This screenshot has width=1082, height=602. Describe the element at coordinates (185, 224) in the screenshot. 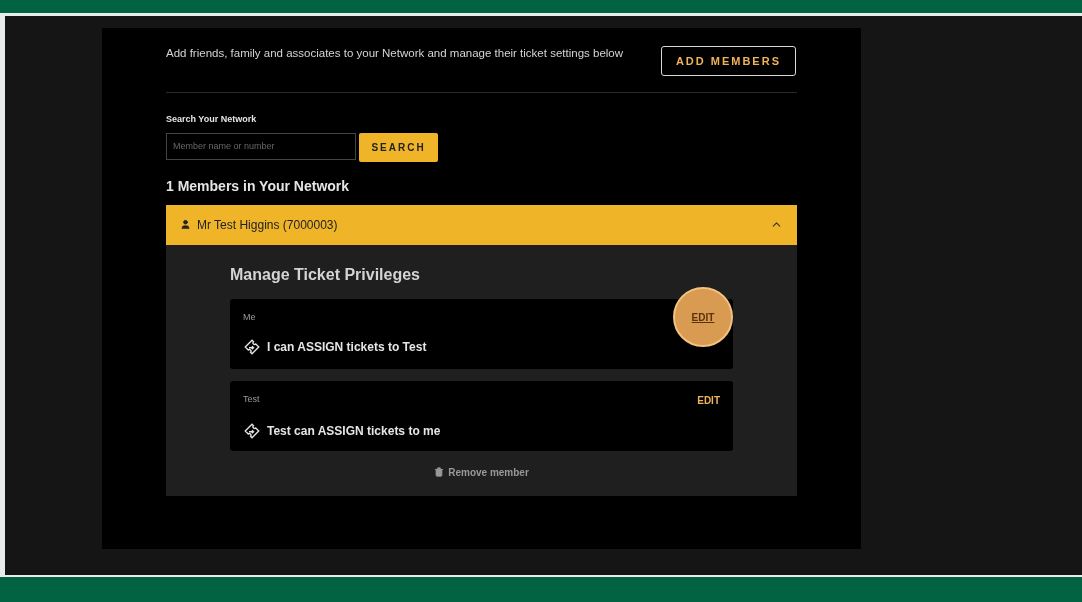

I see `person-icon` at that location.